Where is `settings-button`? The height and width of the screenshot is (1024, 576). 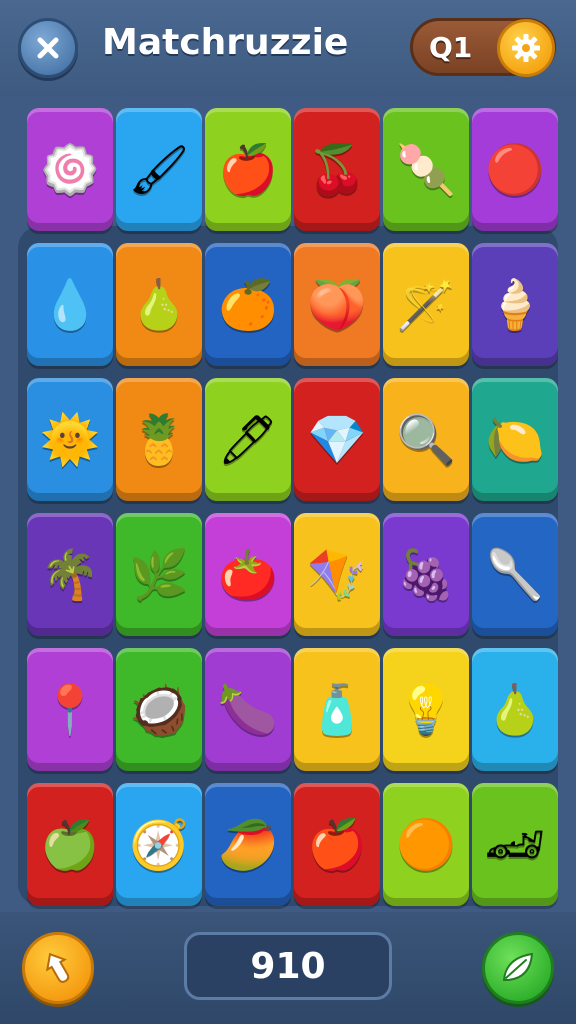 settings-button is located at coordinates (526, 48).